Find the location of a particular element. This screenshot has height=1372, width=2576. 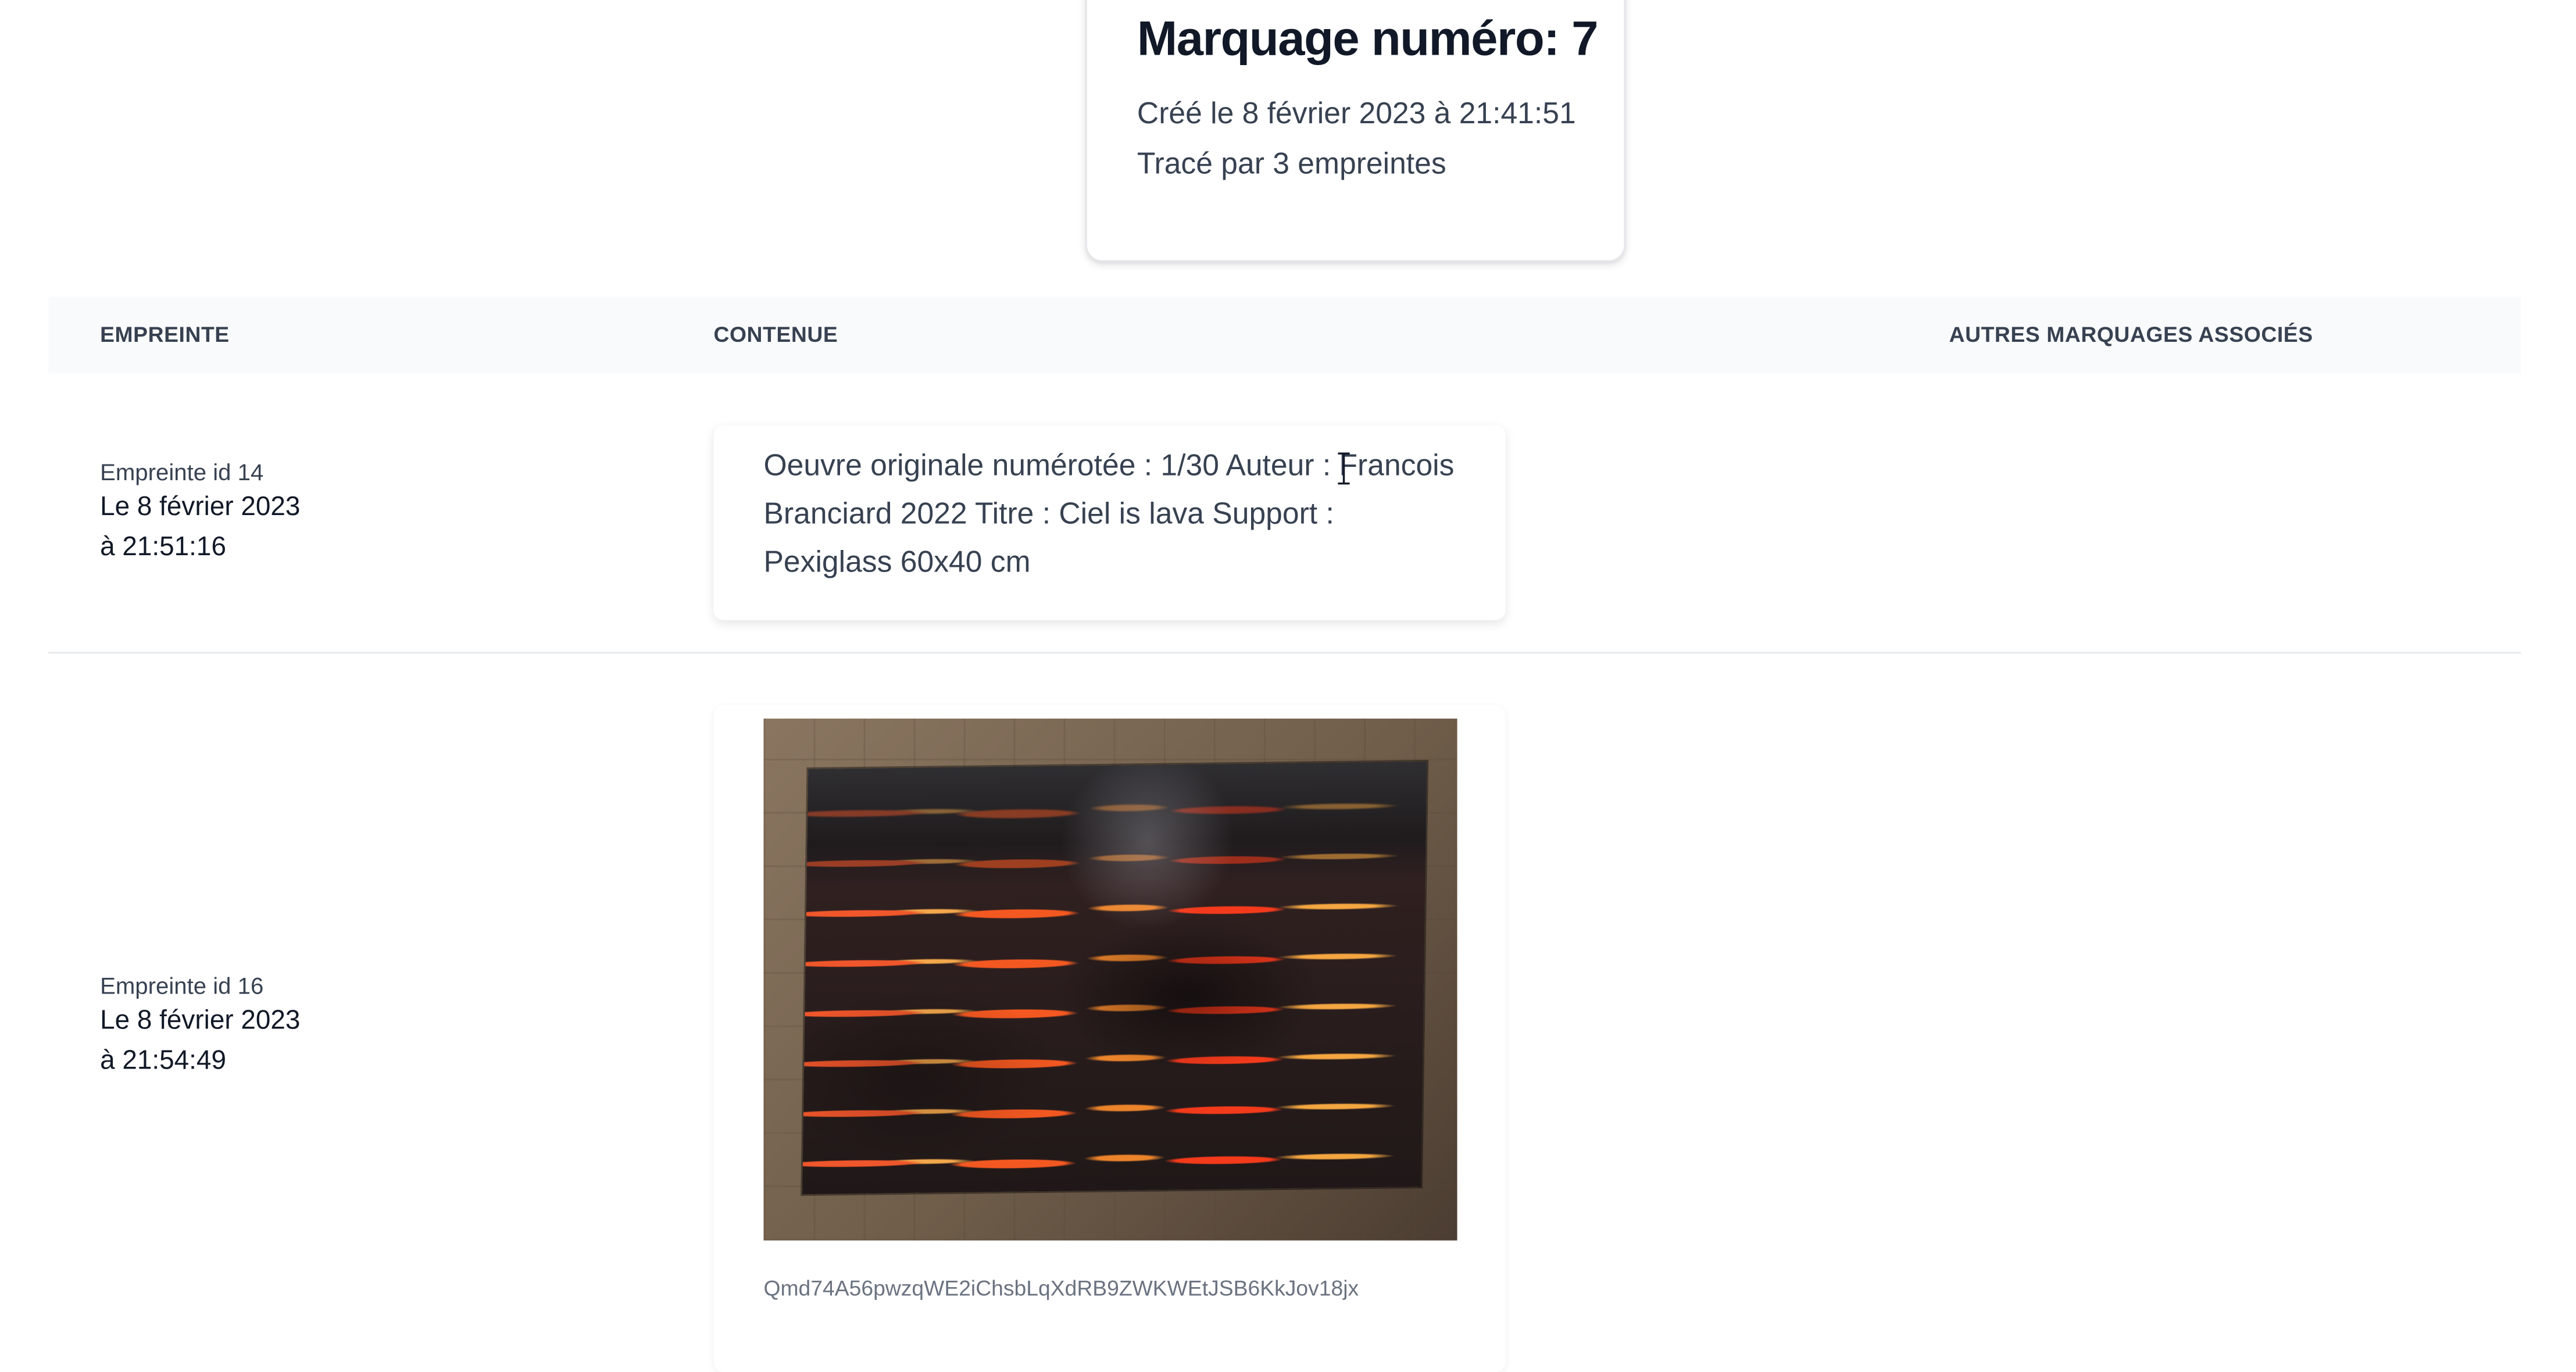

column-header-associated-markings: AUTRES MARQUAGES ASSOCIÉS is located at coordinates (2131, 334).